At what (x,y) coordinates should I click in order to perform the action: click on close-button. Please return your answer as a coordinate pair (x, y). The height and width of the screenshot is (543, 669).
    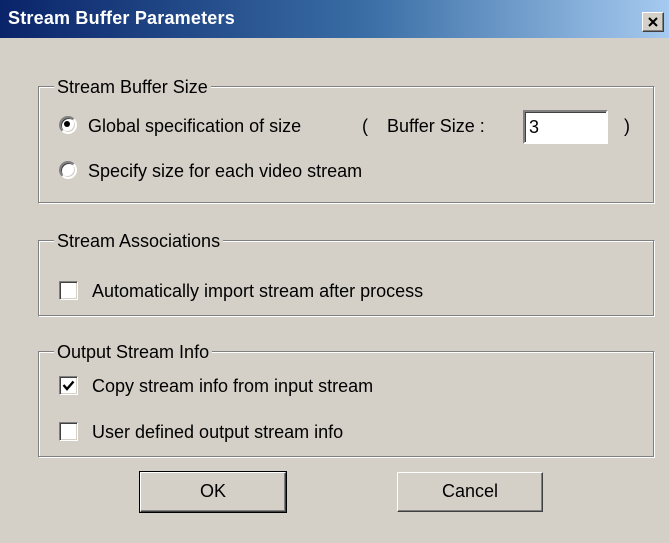
    Looking at the image, I should click on (653, 22).